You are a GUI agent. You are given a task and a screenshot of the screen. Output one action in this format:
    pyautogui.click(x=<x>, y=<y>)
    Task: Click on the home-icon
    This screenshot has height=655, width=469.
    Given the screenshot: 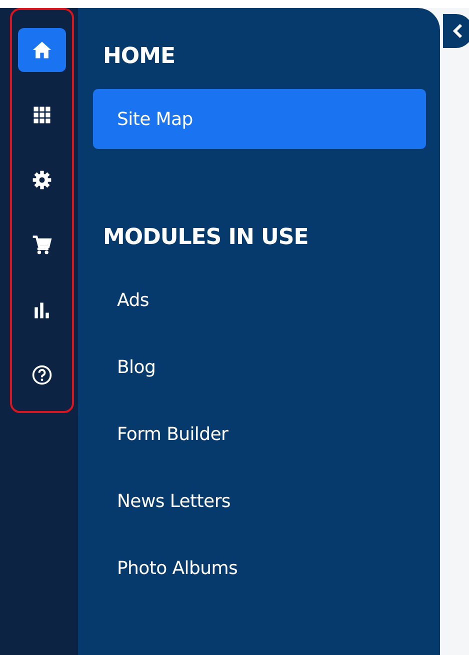 What is the action you would take?
    pyautogui.click(x=42, y=50)
    